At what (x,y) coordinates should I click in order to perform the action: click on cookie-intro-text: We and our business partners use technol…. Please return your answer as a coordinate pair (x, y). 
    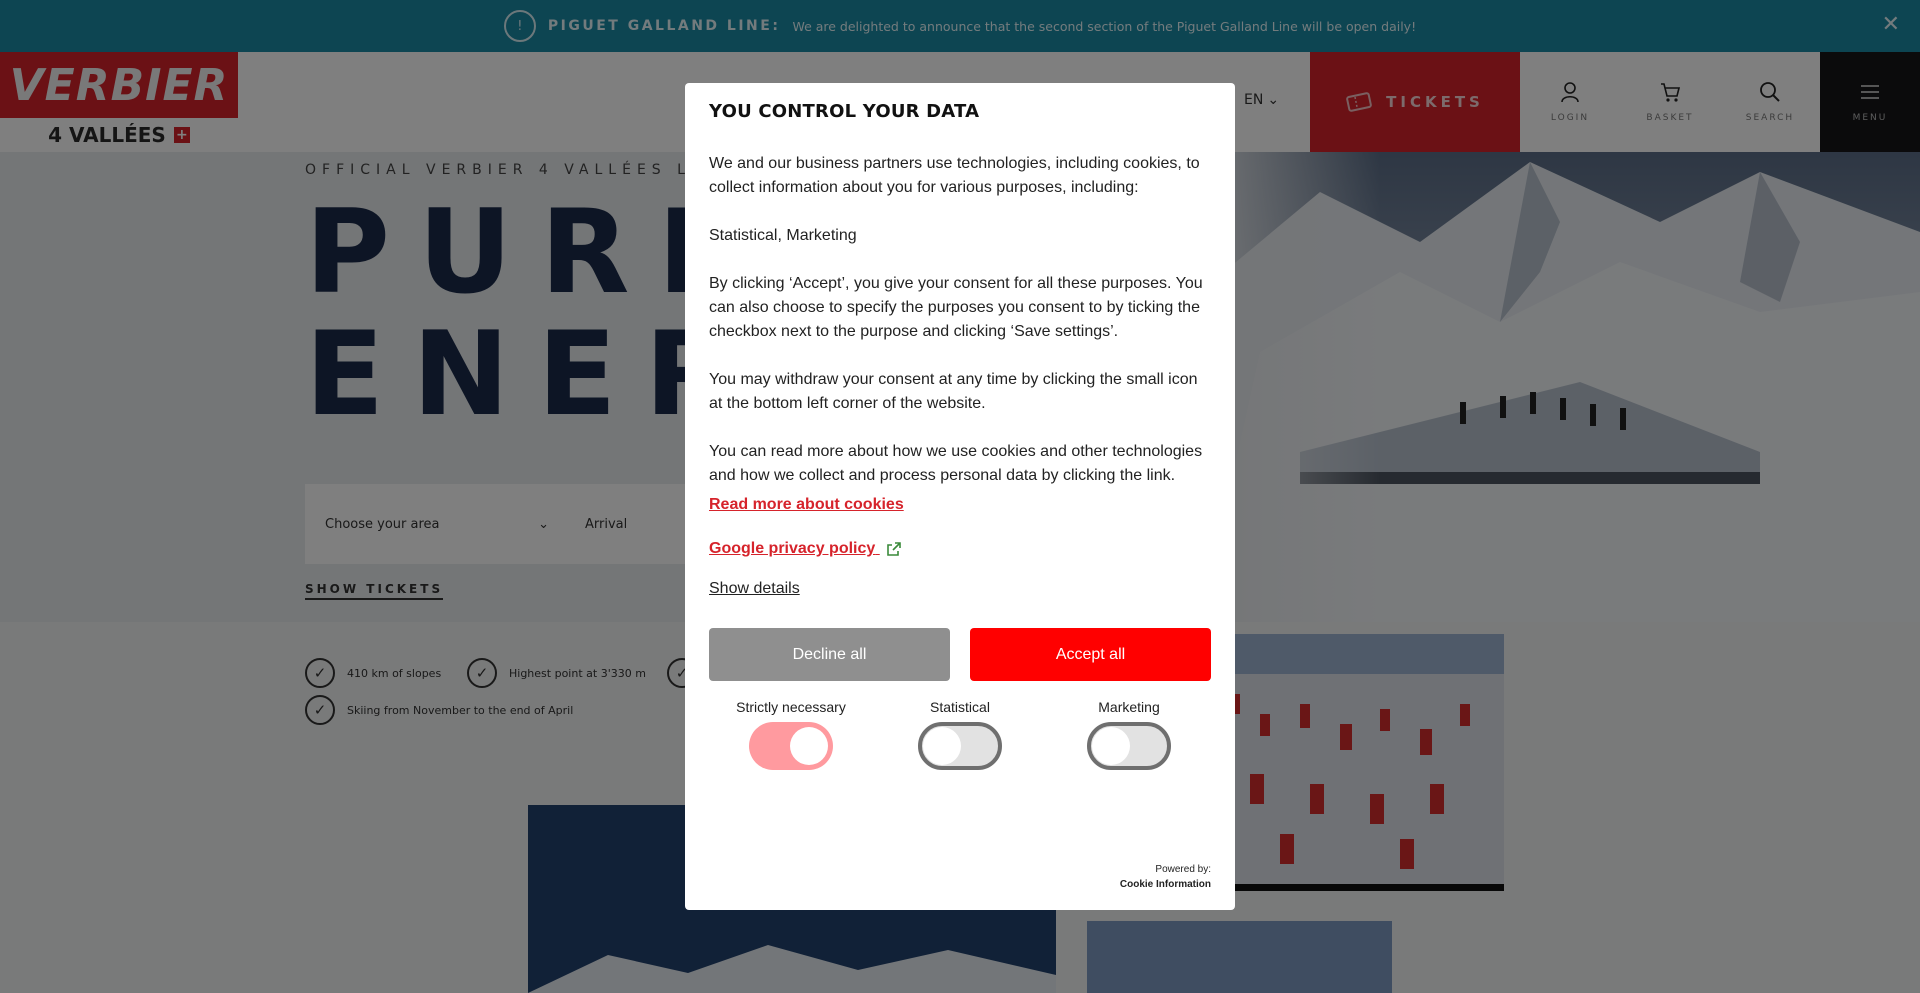
    Looking at the image, I should click on (954, 175).